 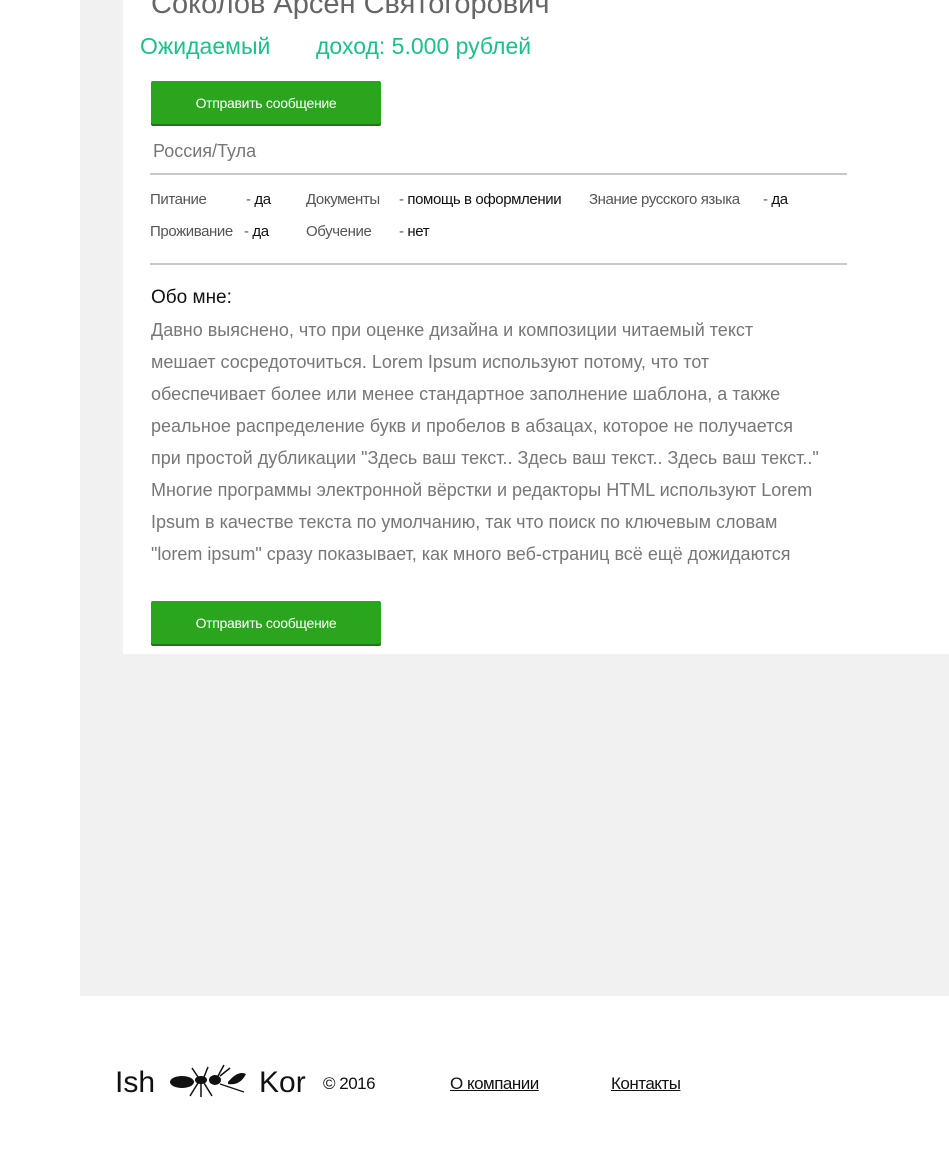 What do you see at coordinates (191, 231) in the screenshot?
I see `housing-label: Проживание` at bounding box center [191, 231].